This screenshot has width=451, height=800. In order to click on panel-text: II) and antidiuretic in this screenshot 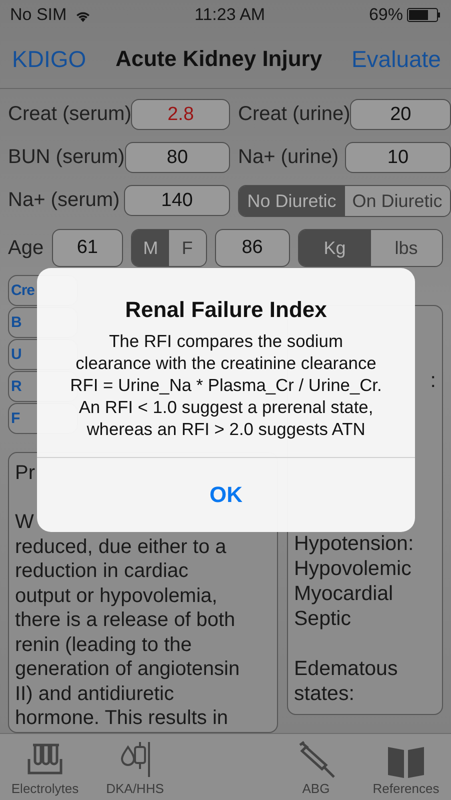, I will do `click(95, 694)`.